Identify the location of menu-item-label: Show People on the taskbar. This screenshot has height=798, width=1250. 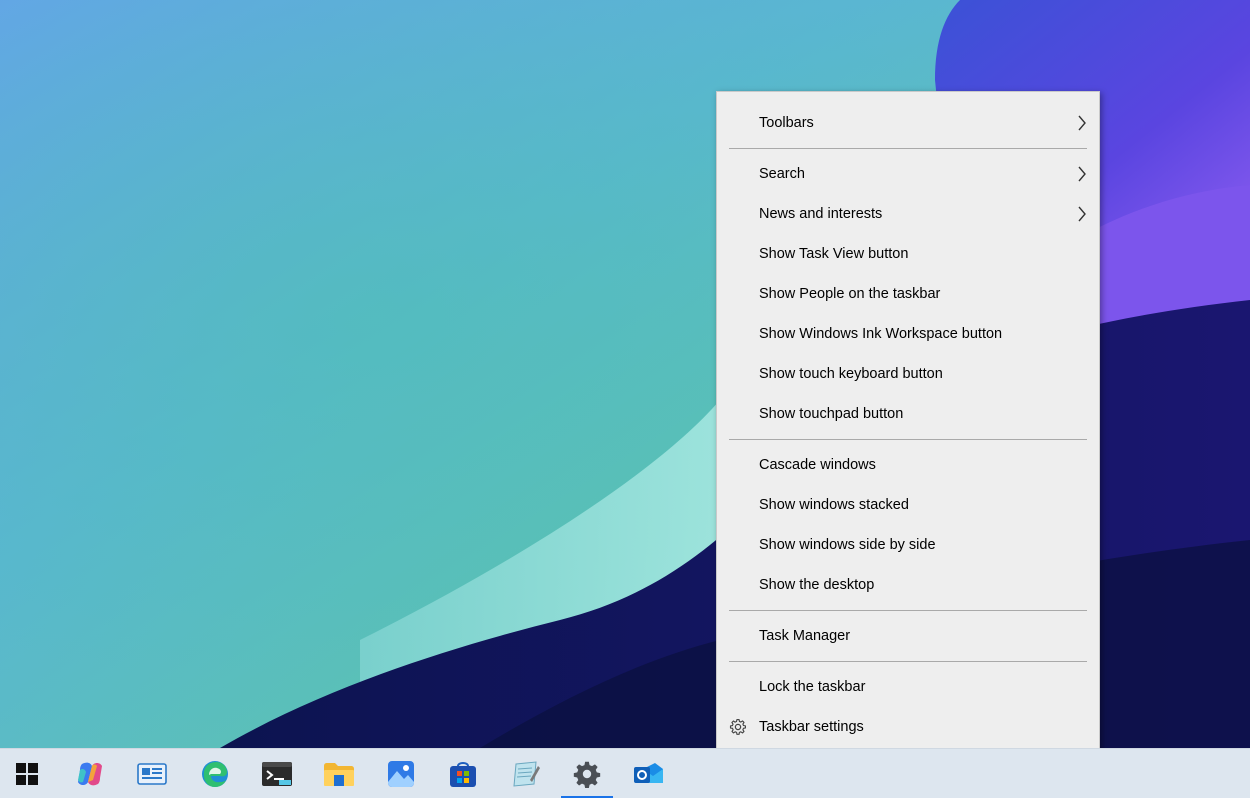
(850, 294).